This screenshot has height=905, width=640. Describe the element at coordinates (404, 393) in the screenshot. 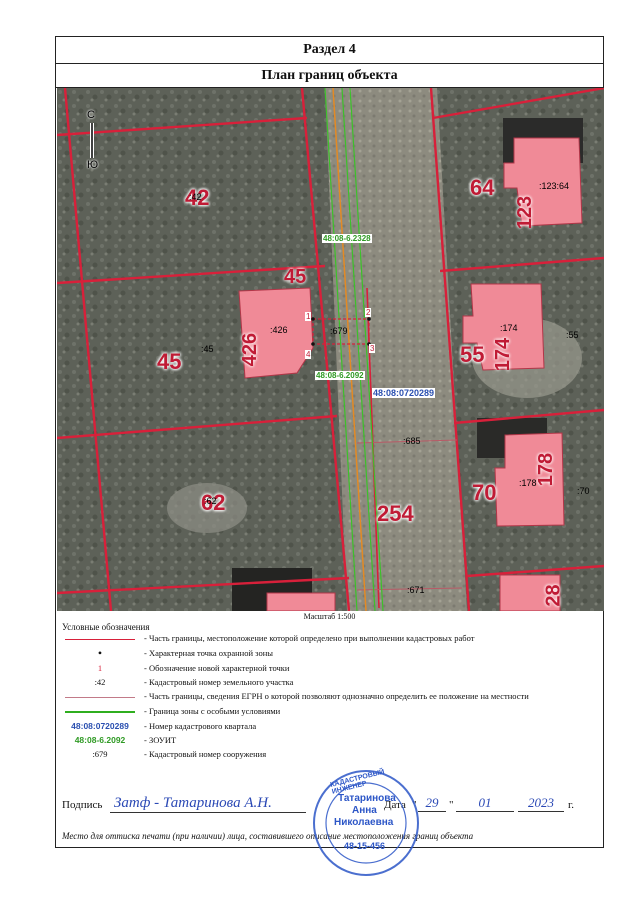

I see `quarter-label: 48:08:0720289` at that location.